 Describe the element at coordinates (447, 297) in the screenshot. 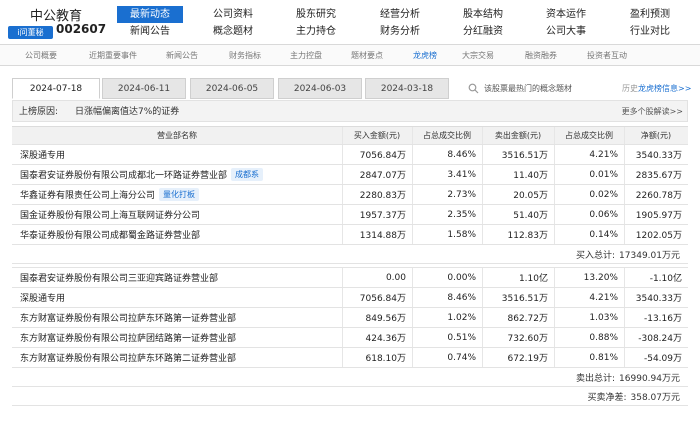

I see `cell-buy_pct: 8.46%` at that location.